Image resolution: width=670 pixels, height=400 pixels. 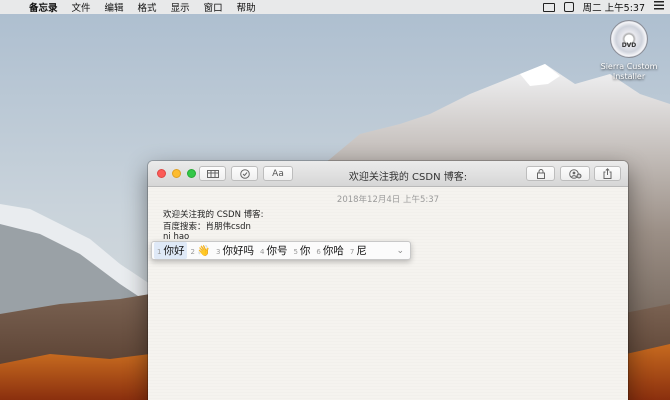 What do you see at coordinates (43, 7) in the screenshot?
I see `menu-notes: 备忘录` at bounding box center [43, 7].